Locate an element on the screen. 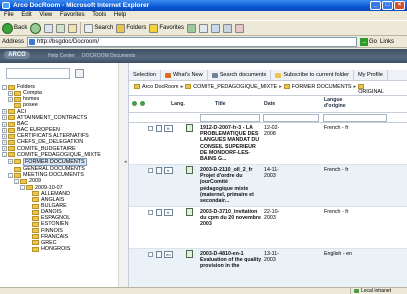 The height and width of the screenshot is (294, 407). go-button: → Go is located at coordinates (368, 41).